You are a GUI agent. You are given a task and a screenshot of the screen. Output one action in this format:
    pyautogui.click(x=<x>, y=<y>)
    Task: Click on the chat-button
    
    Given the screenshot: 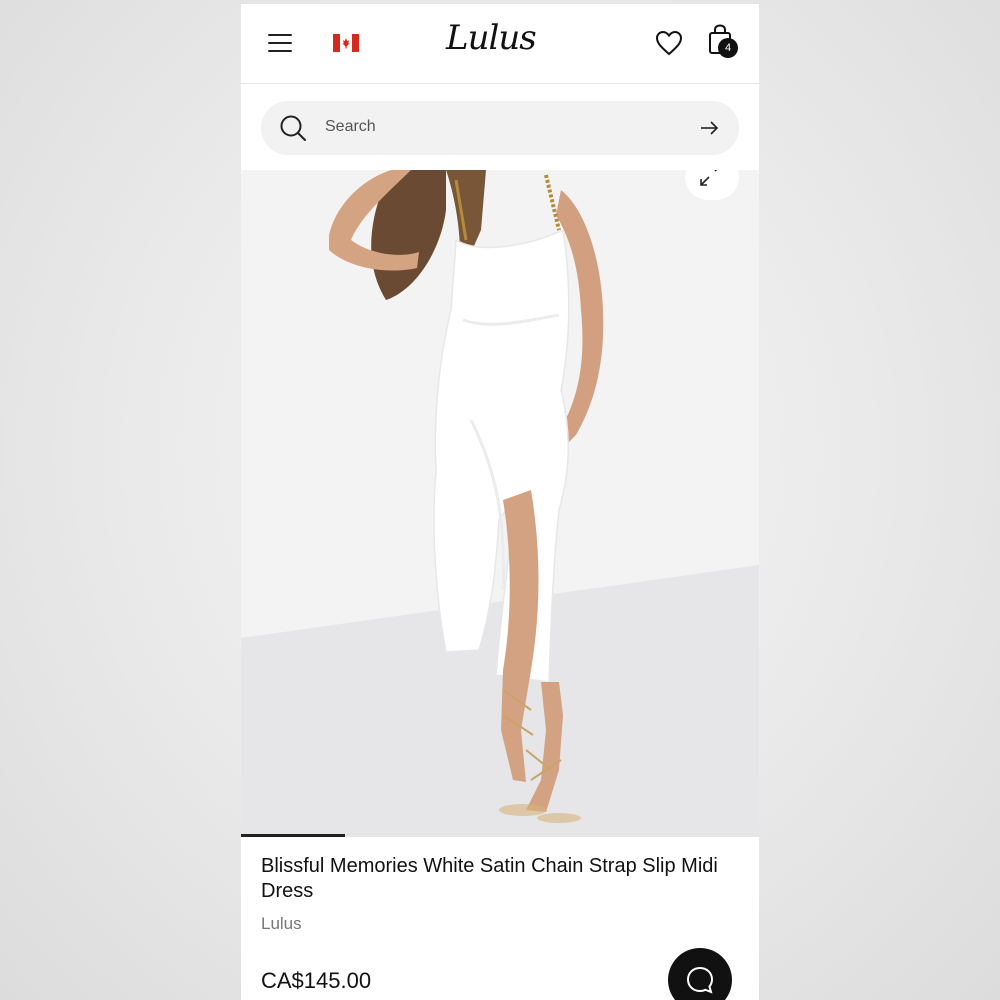 What is the action you would take?
    pyautogui.click(x=700, y=974)
    